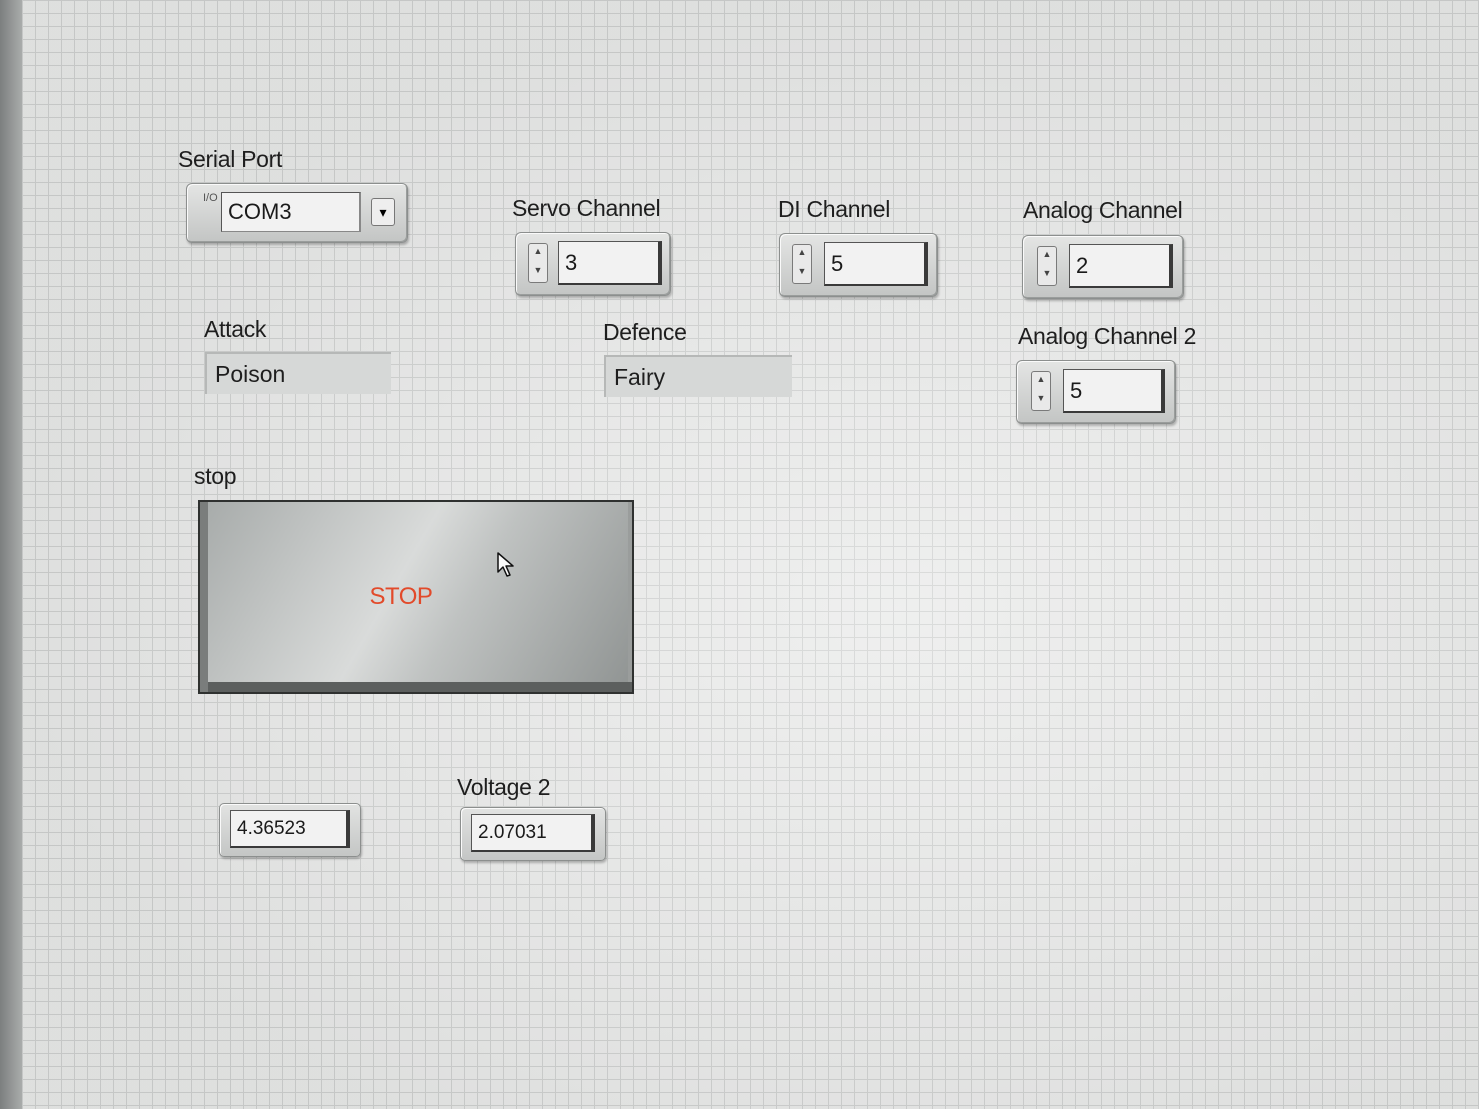  I want to click on dropdown-arrow-icon: ▾, so click(383, 212).